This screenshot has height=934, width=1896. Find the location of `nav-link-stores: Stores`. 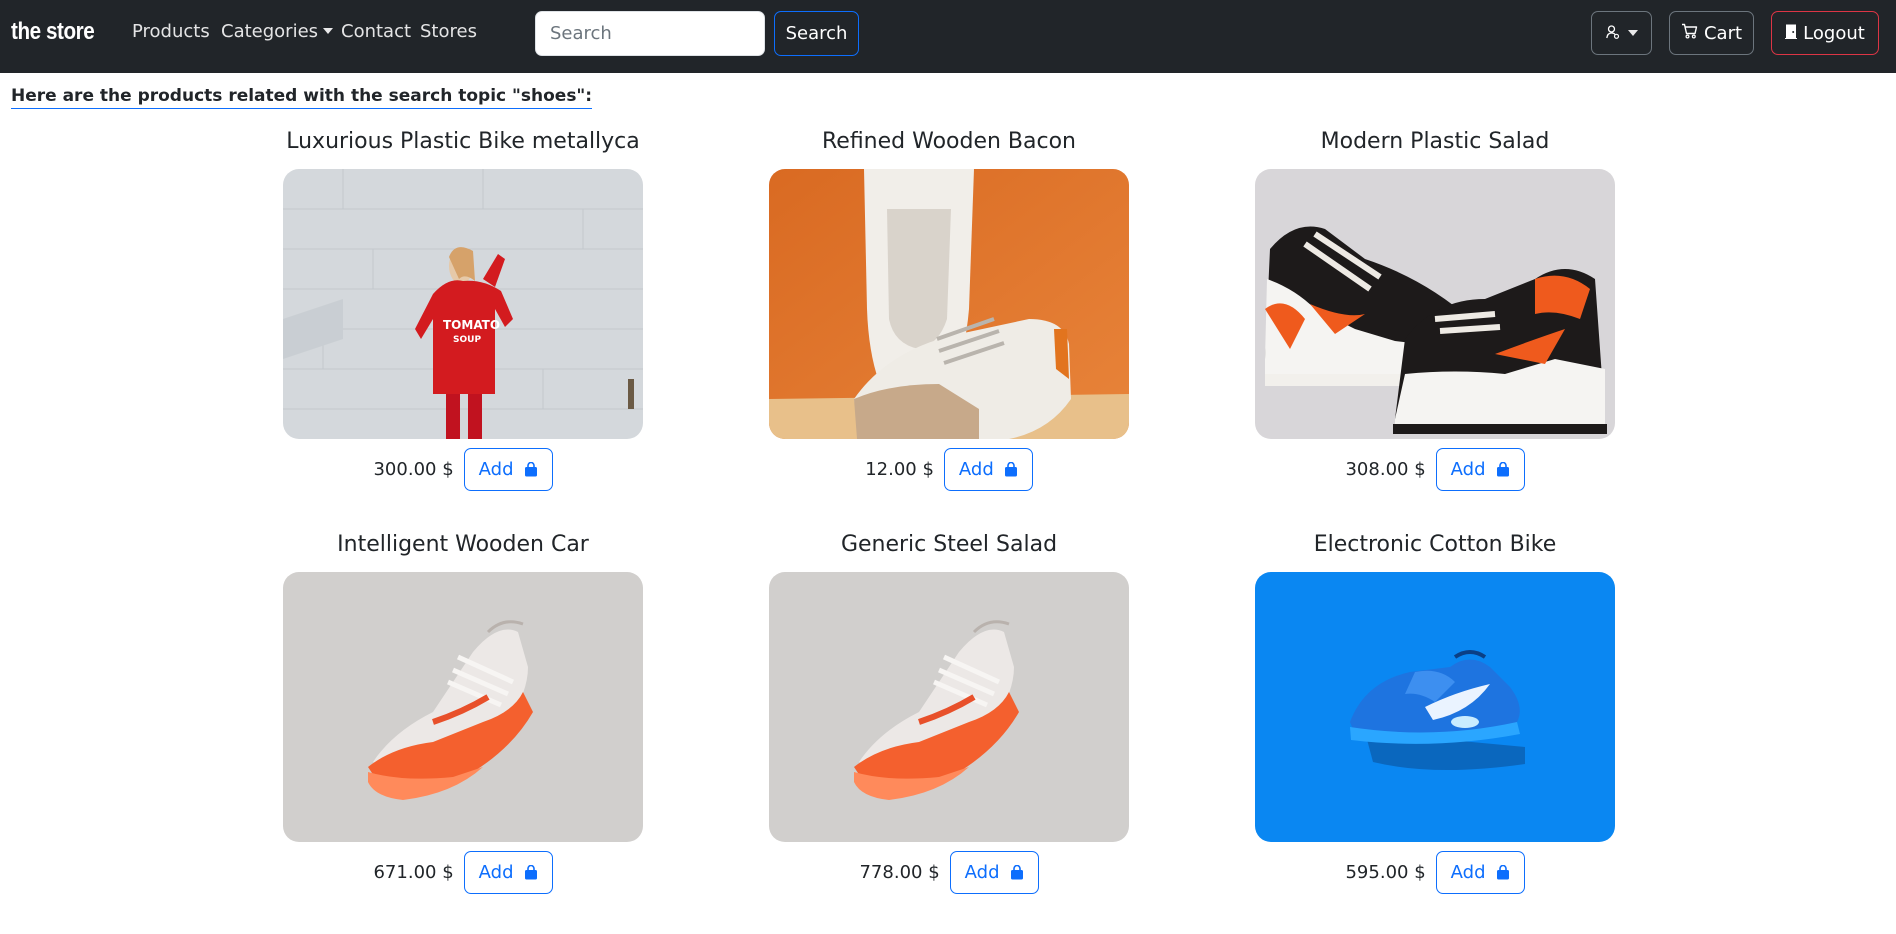

nav-link-stores: Stores is located at coordinates (448, 31).